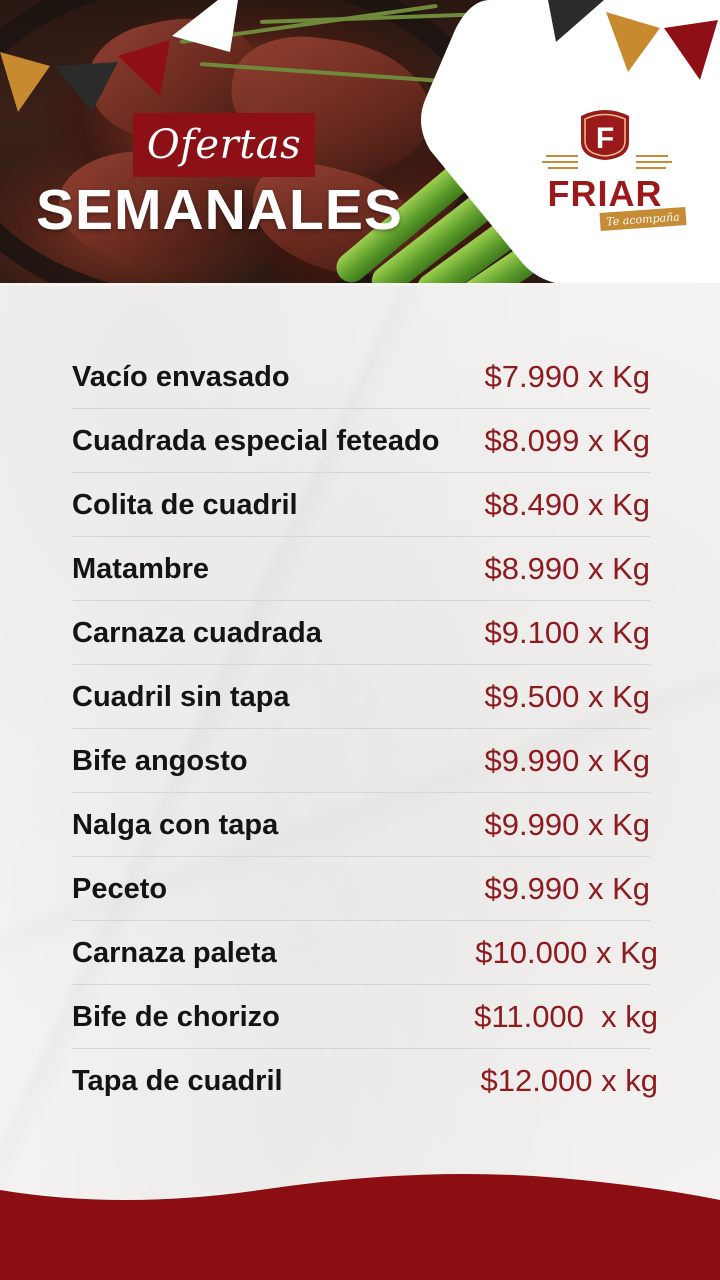  Describe the element at coordinates (160, 761) in the screenshot. I see `item-name: Bife angosto` at that location.